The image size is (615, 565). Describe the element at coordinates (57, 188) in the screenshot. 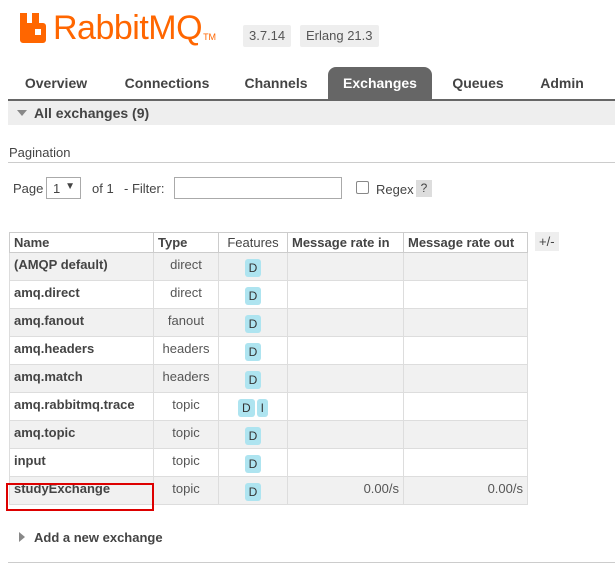

I see `page-select-value: 1` at that location.